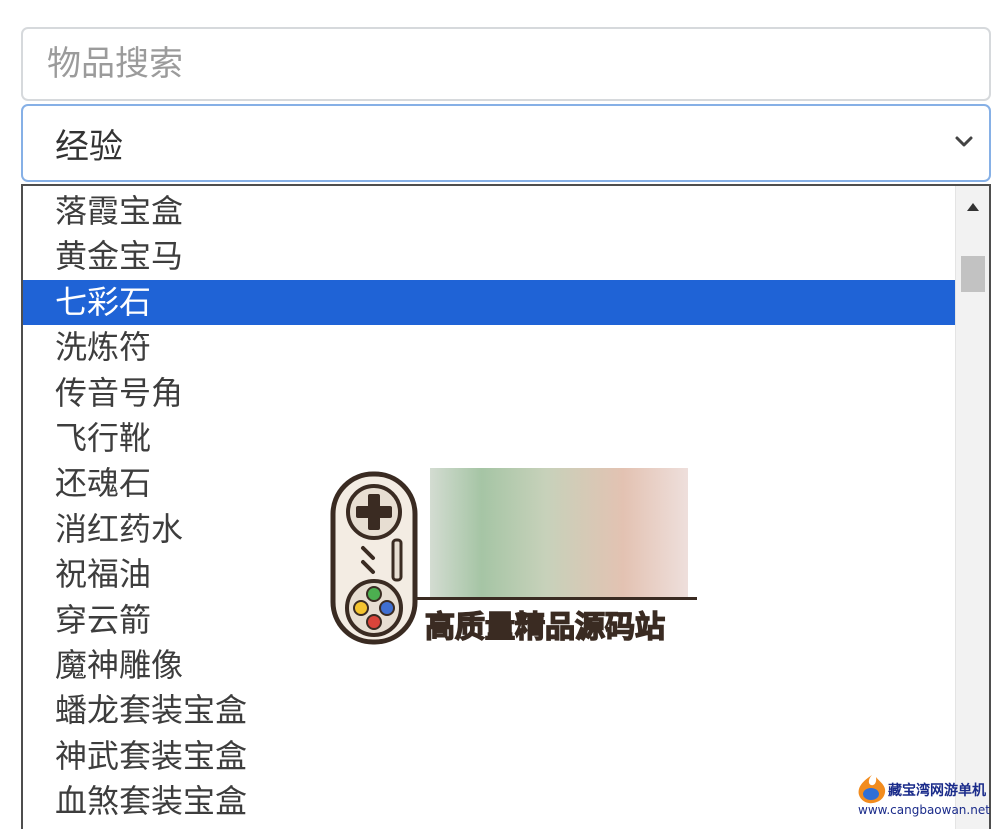 The width and height of the screenshot is (1000, 829). I want to click on corner-logo: 藏宝湾网游单机 www.cangbaowan.net, so click(927, 799).